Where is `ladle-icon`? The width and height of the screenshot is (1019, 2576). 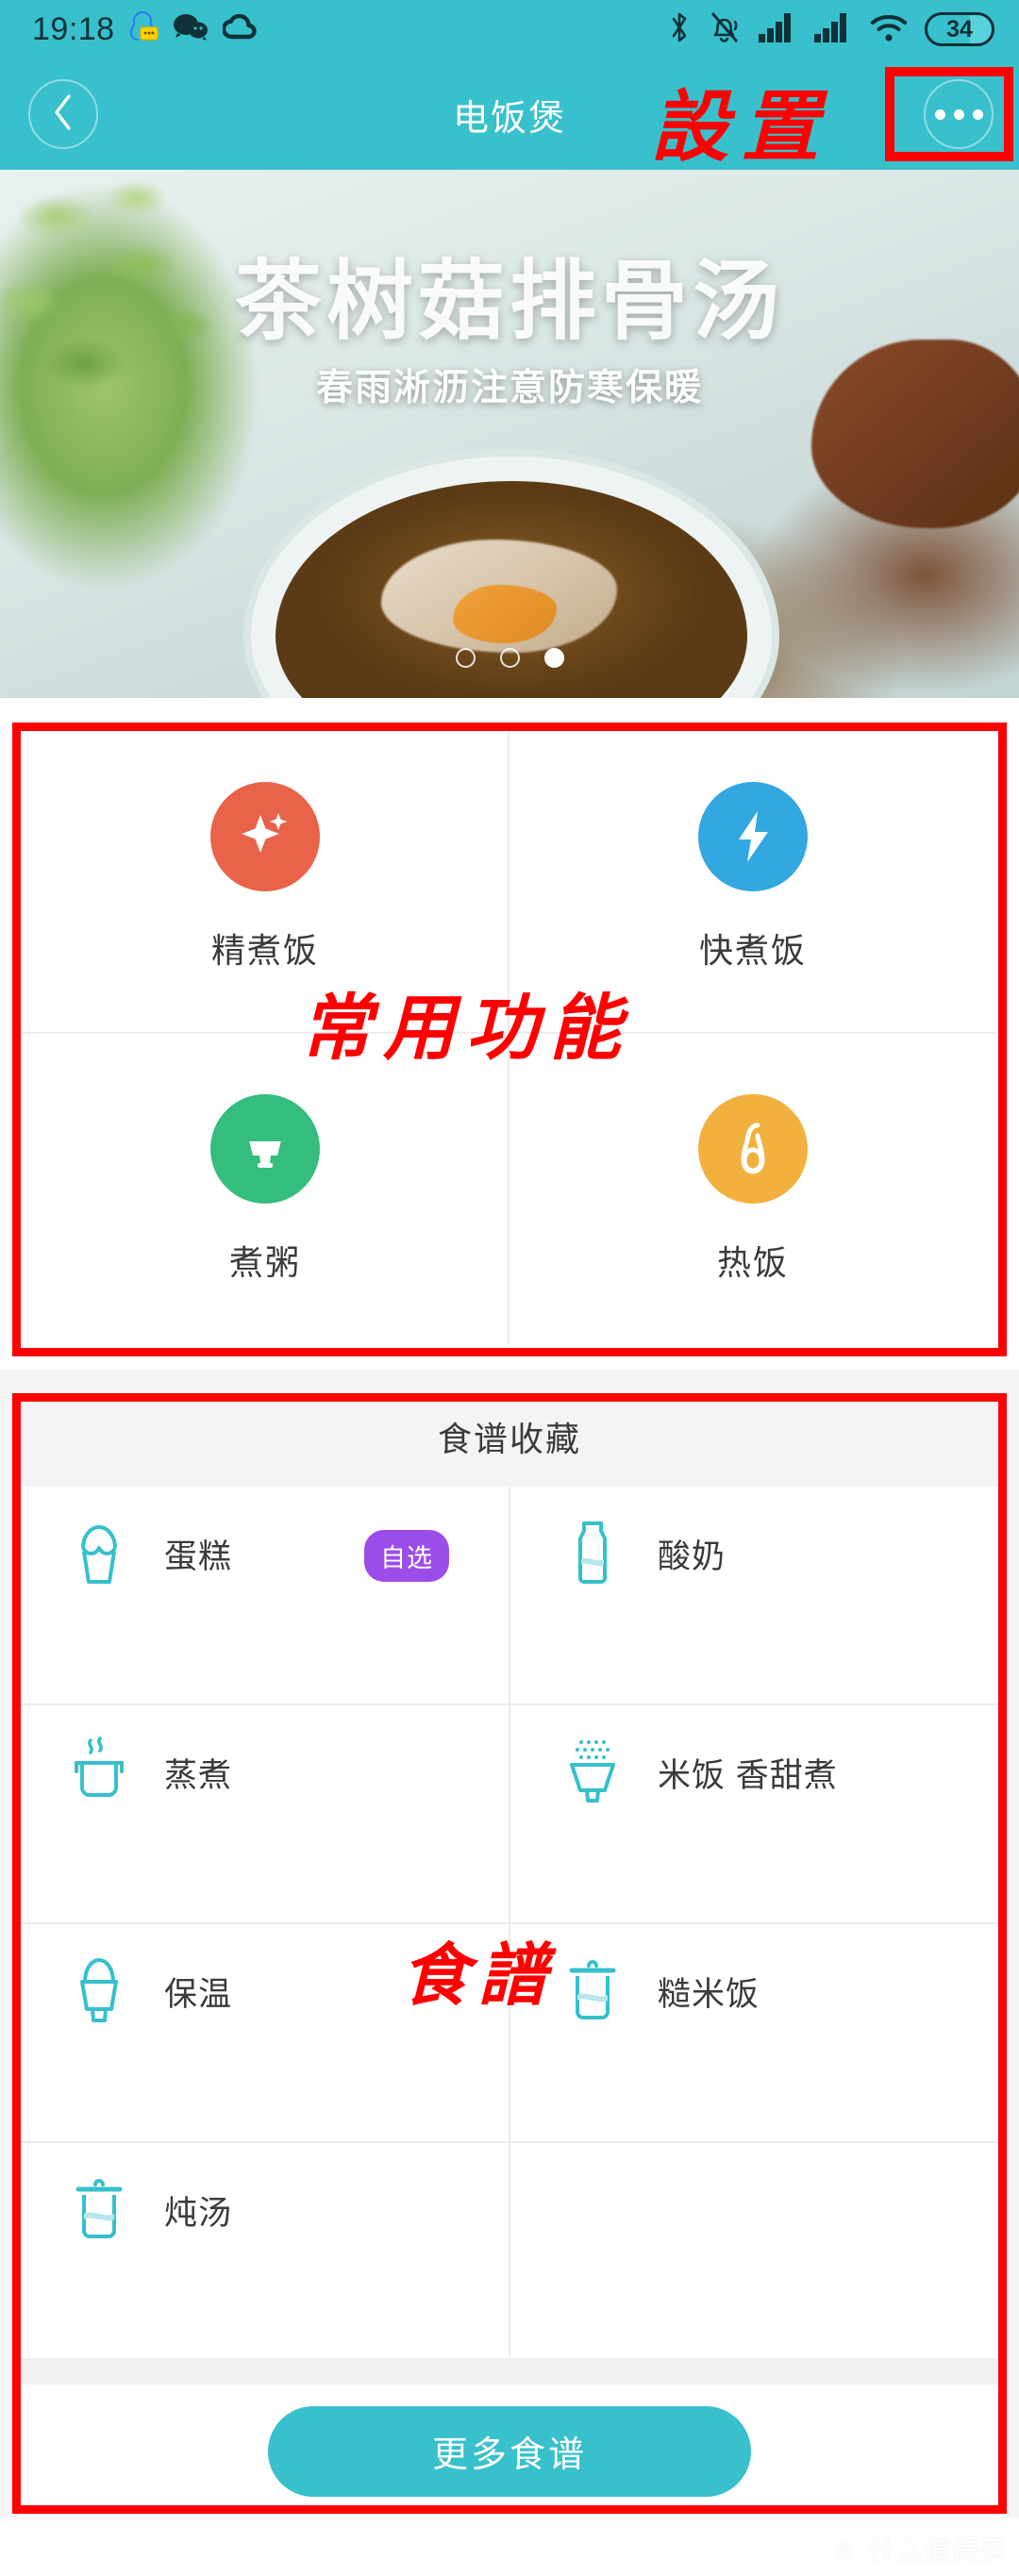 ladle-icon is located at coordinates (753, 1149).